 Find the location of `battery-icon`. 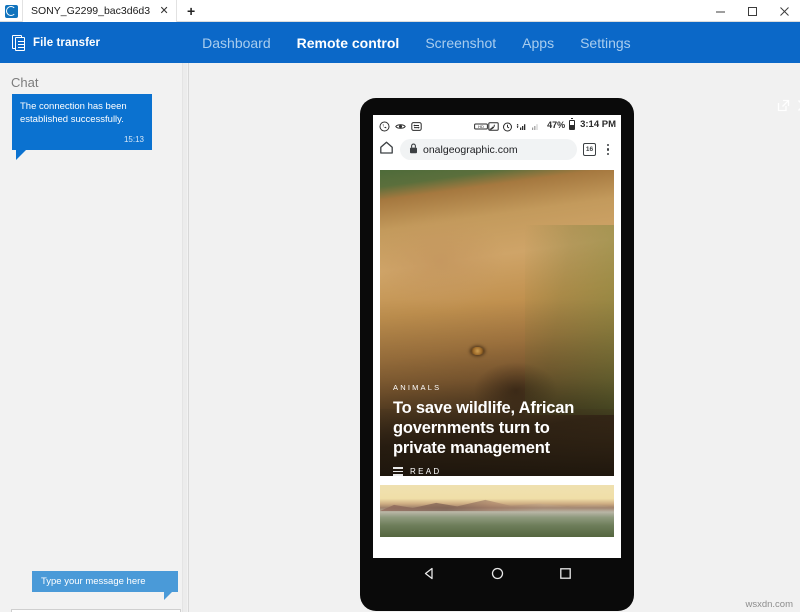

battery-icon is located at coordinates (572, 123).